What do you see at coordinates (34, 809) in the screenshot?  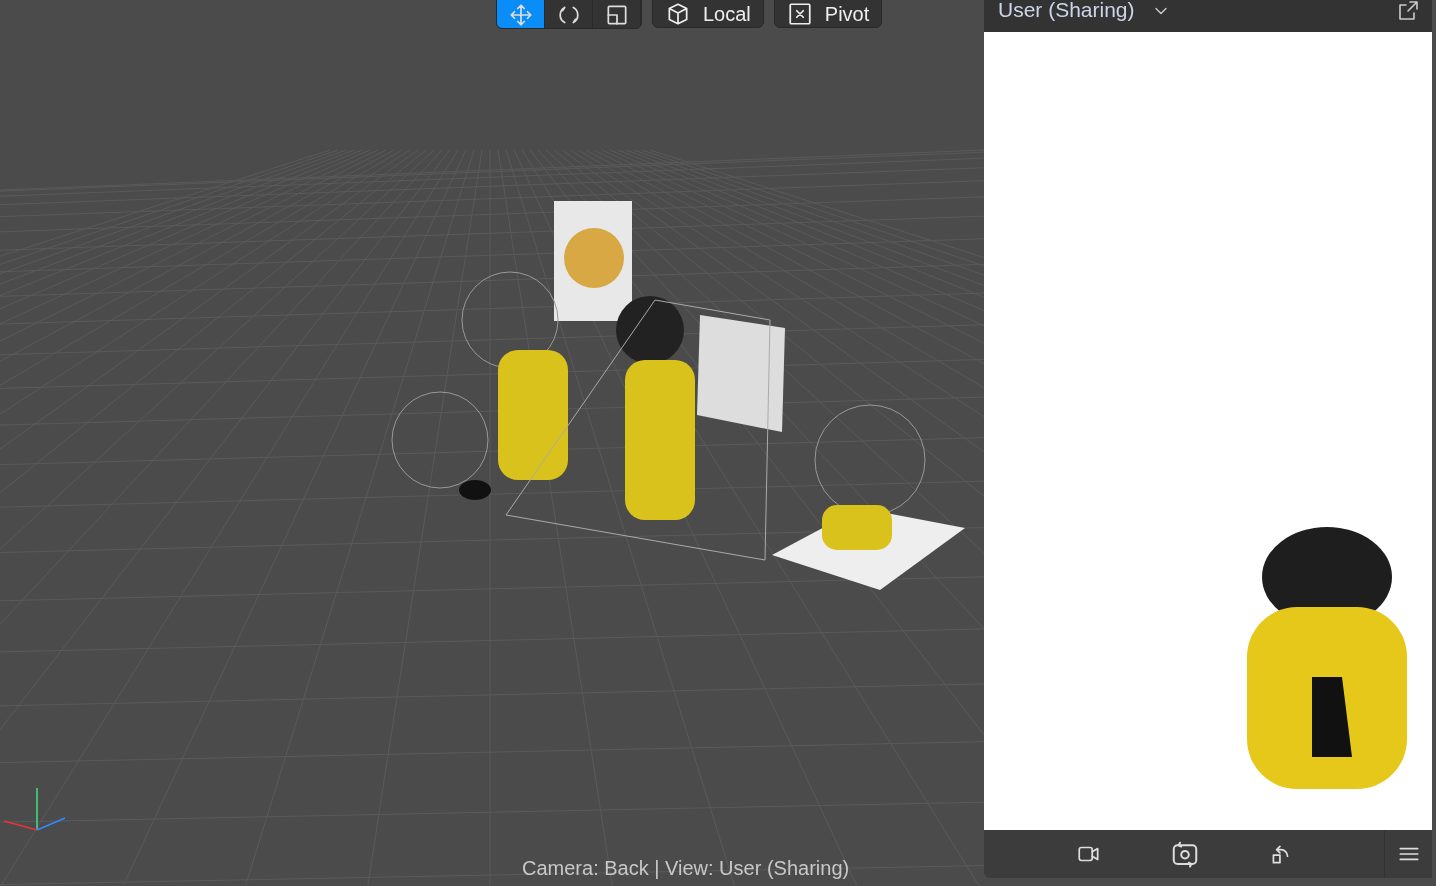 I see `axis-gizmo-drawing` at bounding box center [34, 809].